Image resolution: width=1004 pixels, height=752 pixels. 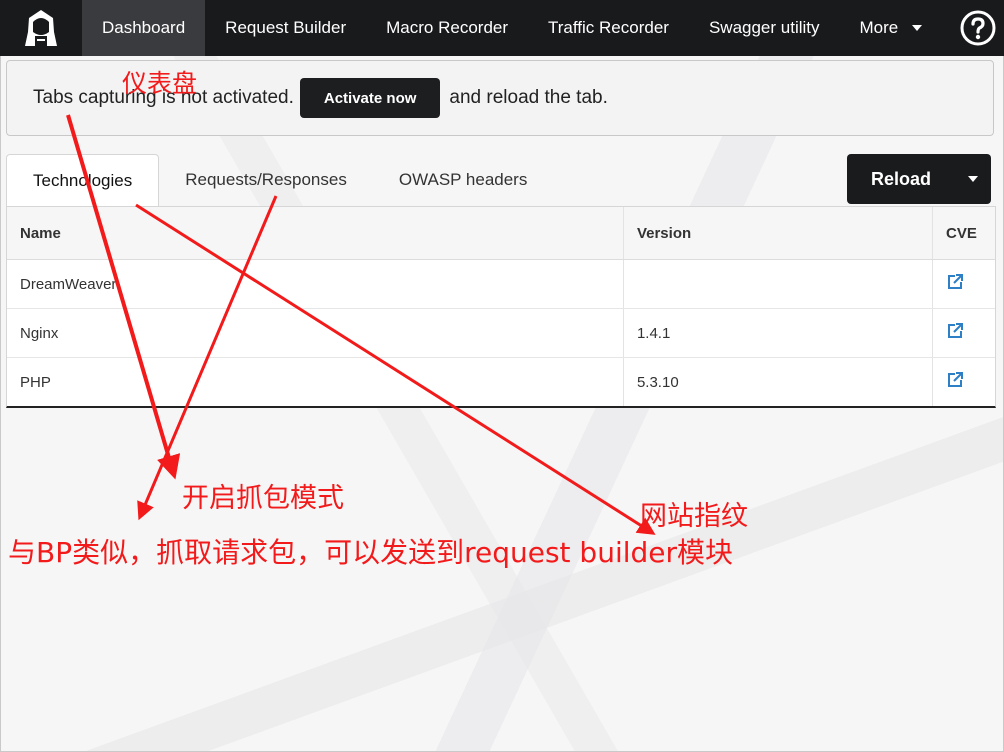 I want to click on annotation-dashboard: 仪表盘, so click(x=160, y=83).